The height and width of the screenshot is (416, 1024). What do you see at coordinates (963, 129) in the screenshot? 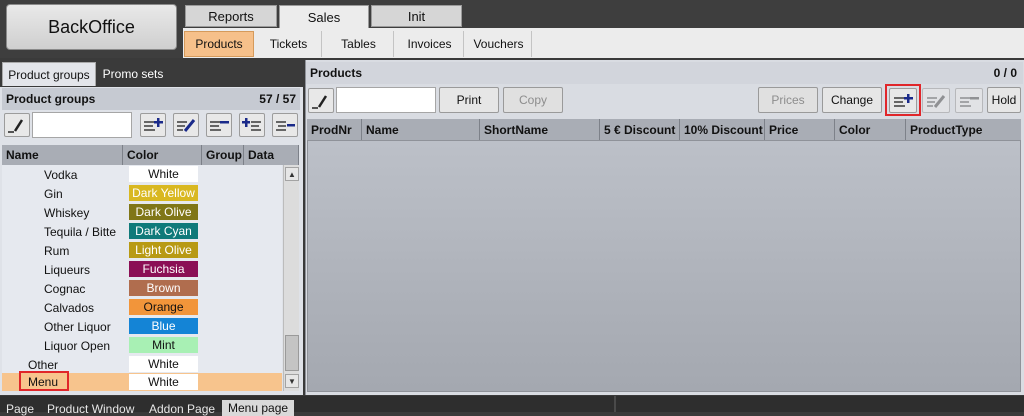
I see `col-producttype: ProductType` at bounding box center [963, 129].